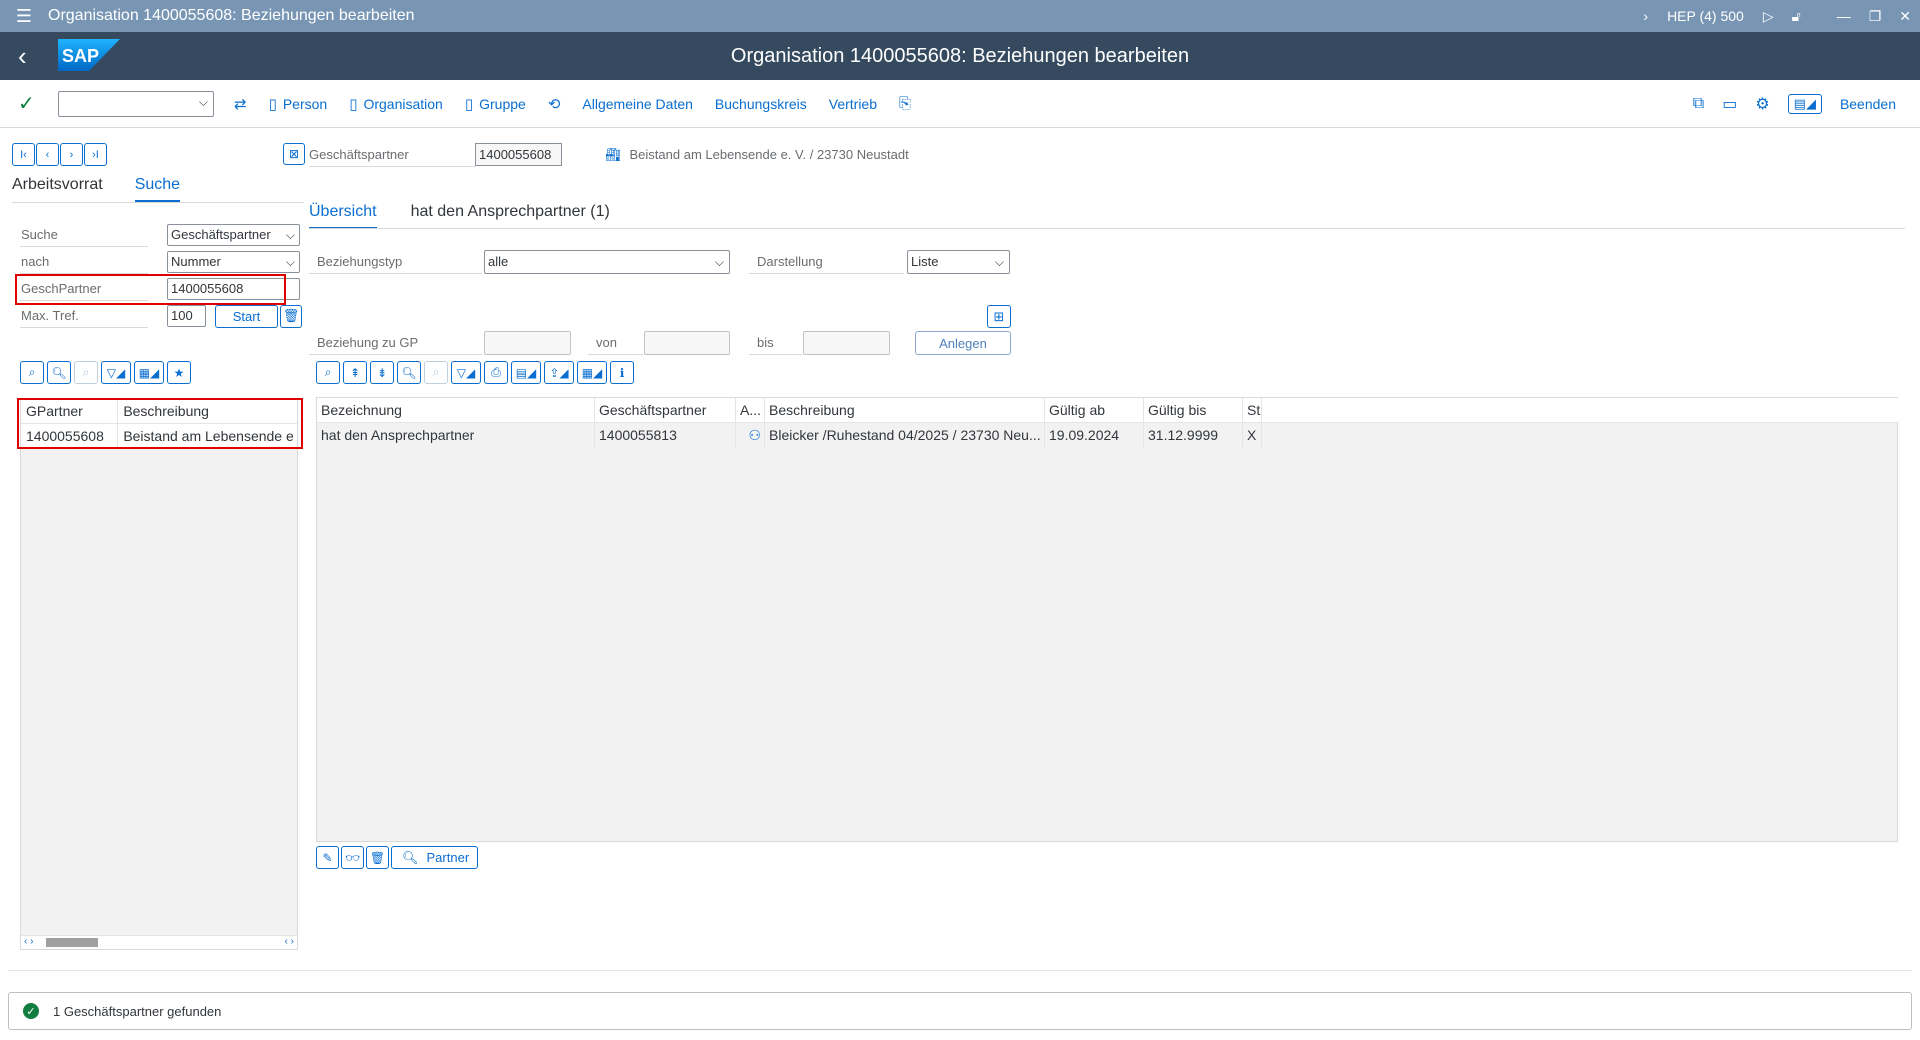 The width and height of the screenshot is (1920, 1040). Describe the element at coordinates (327, 857) in the screenshot. I see `edit-icon: ✎` at that location.